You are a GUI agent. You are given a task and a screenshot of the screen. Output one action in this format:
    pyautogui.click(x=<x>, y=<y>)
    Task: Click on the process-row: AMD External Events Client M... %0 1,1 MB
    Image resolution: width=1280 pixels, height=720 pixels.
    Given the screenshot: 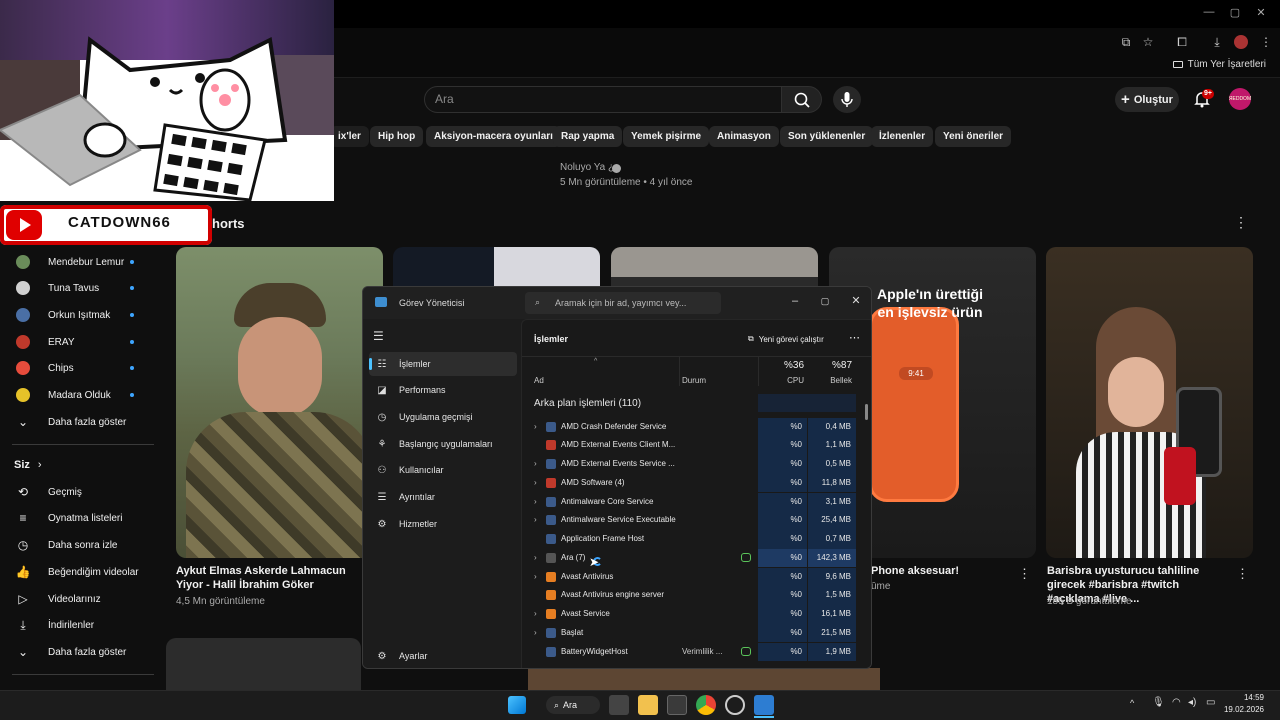 What is the action you would take?
    pyautogui.click(x=692, y=445)
    